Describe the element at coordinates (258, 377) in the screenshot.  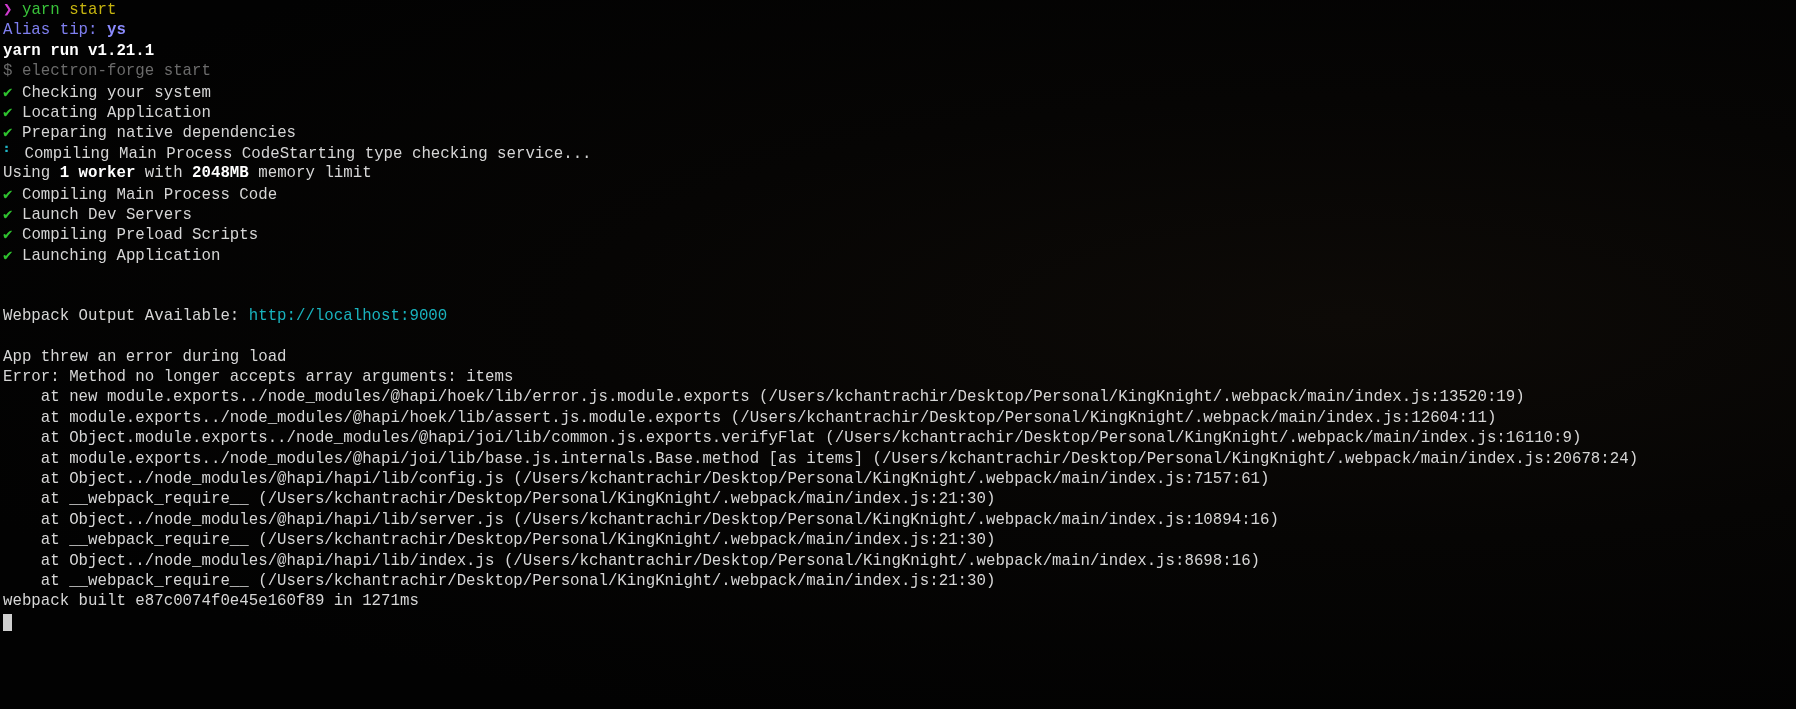
I see `output-line: Error: Method no longer accepts array arguments: items` at that location.